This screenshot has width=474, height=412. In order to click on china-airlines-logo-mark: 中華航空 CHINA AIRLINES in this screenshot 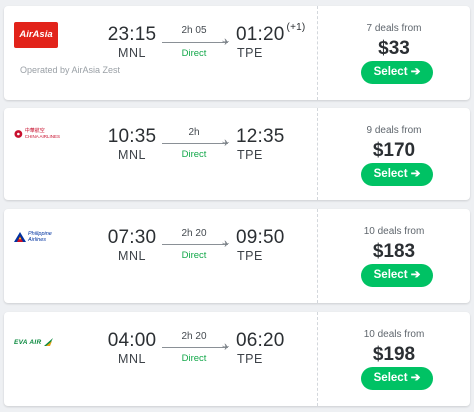, I will do `click(37, 134)`.